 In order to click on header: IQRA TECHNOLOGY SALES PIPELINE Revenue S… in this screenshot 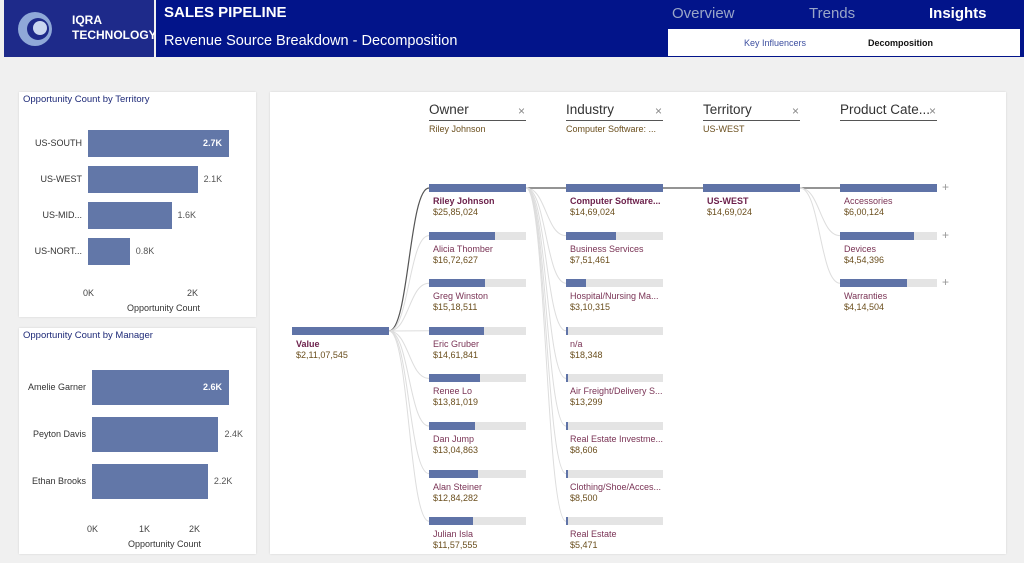, I will do `click(512, 28)`.